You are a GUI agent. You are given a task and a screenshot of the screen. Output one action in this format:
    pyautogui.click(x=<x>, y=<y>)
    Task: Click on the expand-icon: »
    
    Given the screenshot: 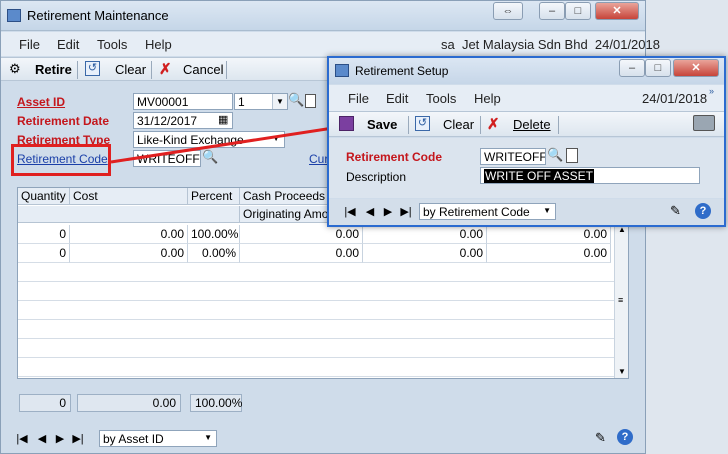 What is the action you would take?
    pyautogui.click(x=711, y=91)
    